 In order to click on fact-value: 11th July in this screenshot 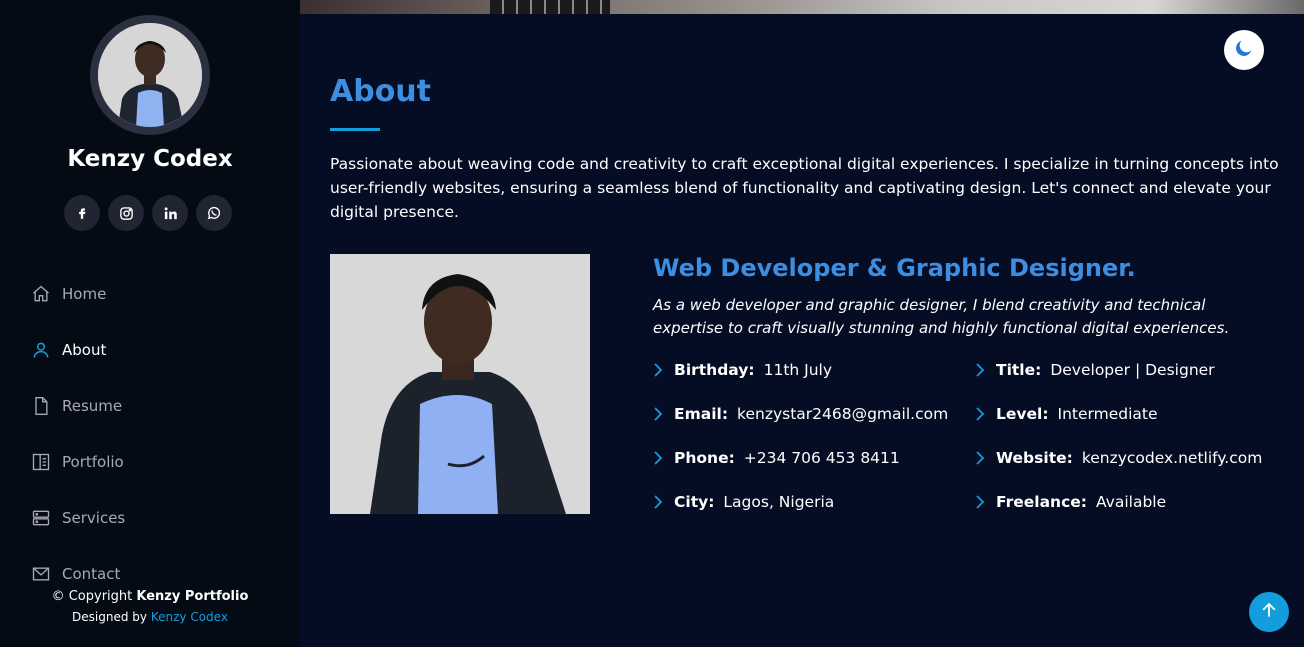, I will do `click(798, 370)`.